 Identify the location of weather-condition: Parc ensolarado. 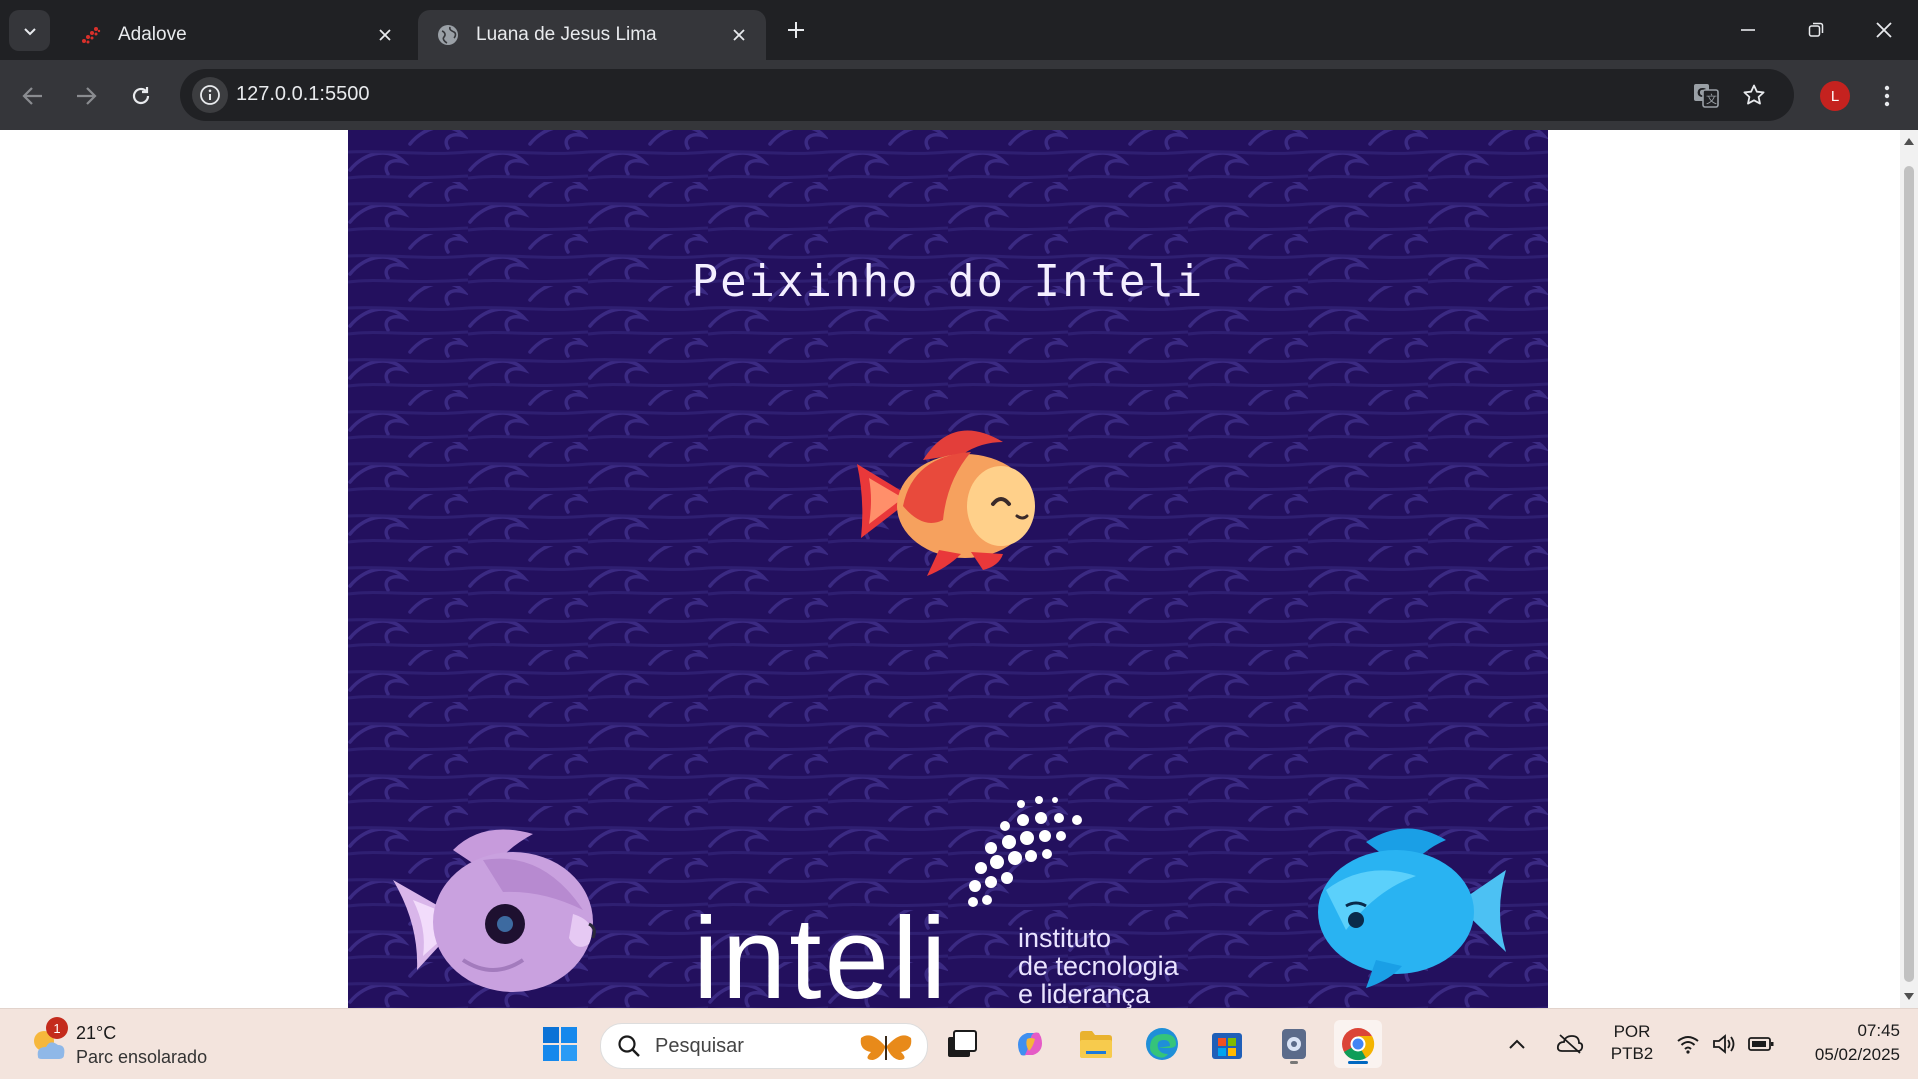
(142, 1057).